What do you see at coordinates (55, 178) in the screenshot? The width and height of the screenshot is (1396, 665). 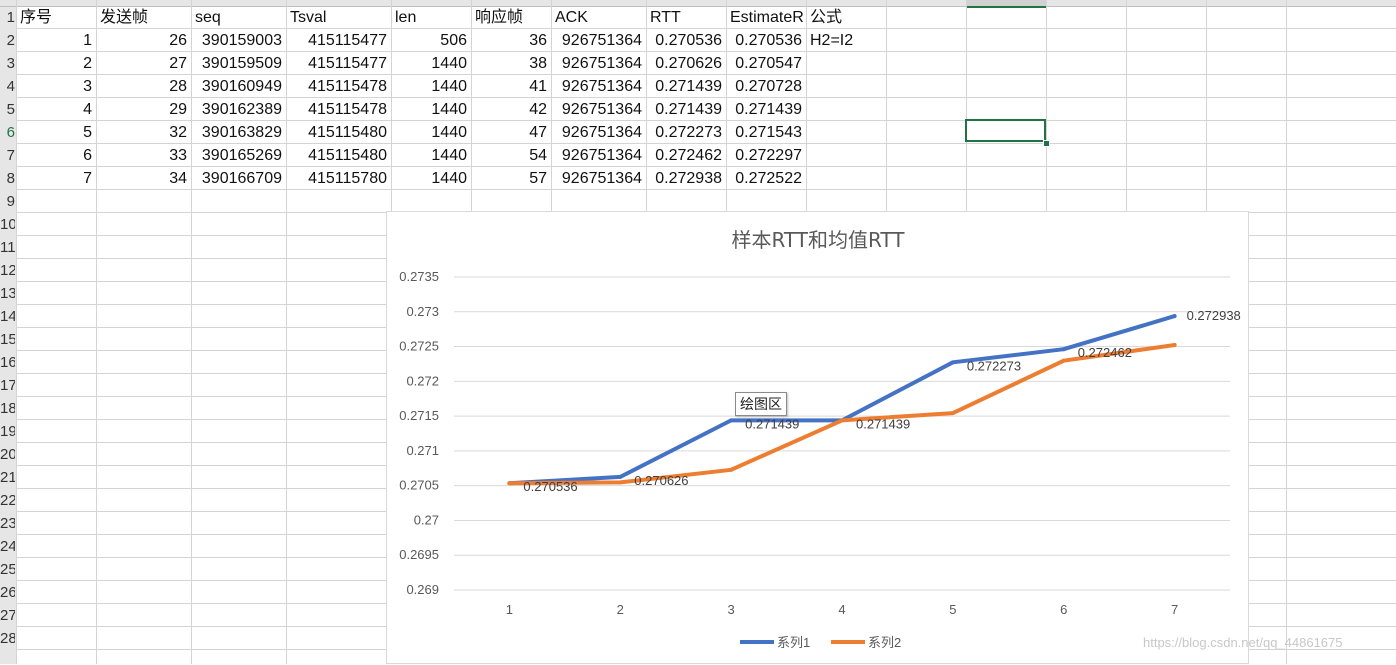 I see `data-cell: 7` at bounding box center [55, 178].